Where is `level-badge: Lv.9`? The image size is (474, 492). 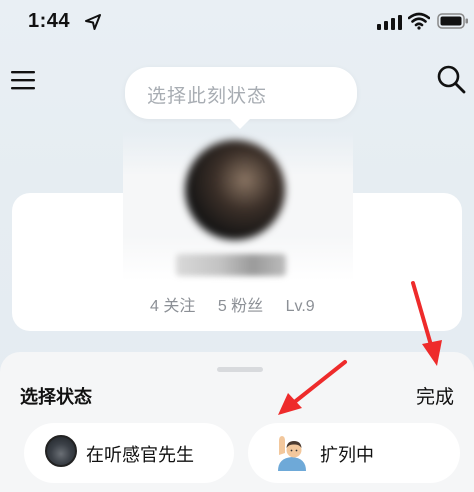 level-badge: Lv.9 is located at coordinates (300, 306).